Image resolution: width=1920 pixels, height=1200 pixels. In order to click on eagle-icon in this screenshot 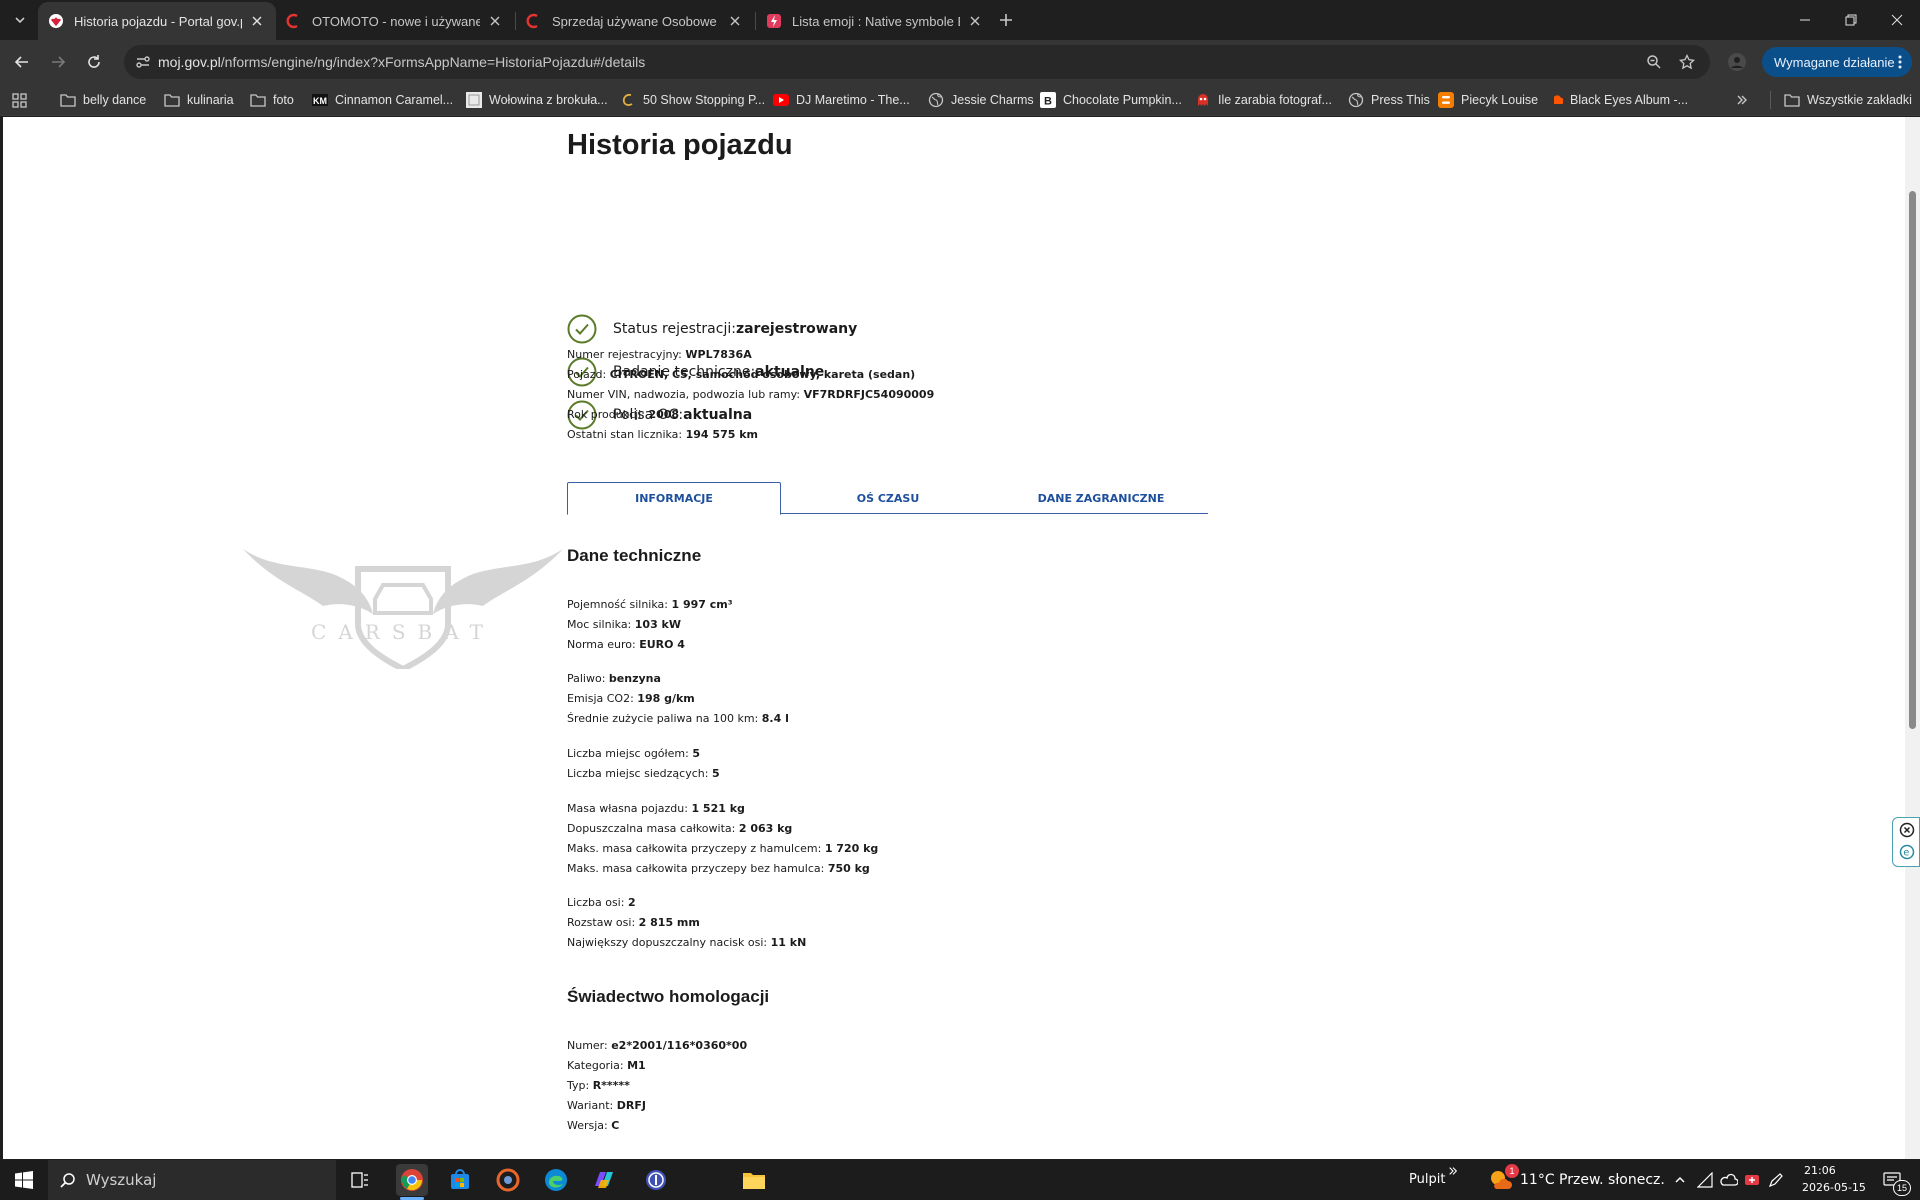, I will do `click(56, 21)`.